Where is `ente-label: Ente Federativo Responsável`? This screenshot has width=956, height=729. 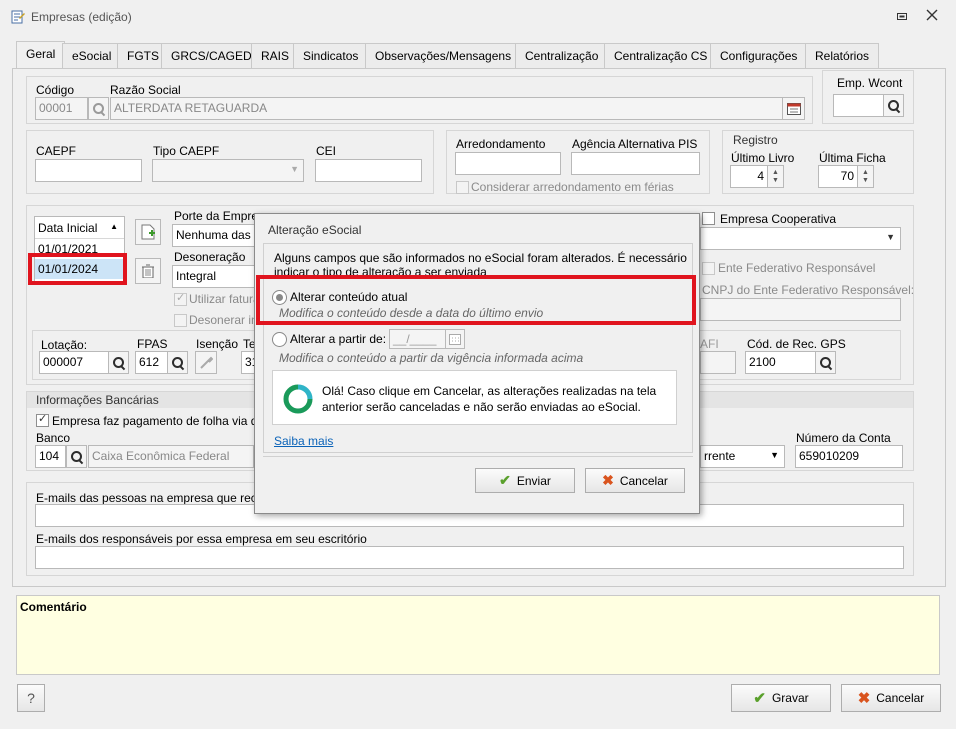 ente-label: Ente Federativo Responsável is located at coordinates (797, 268).